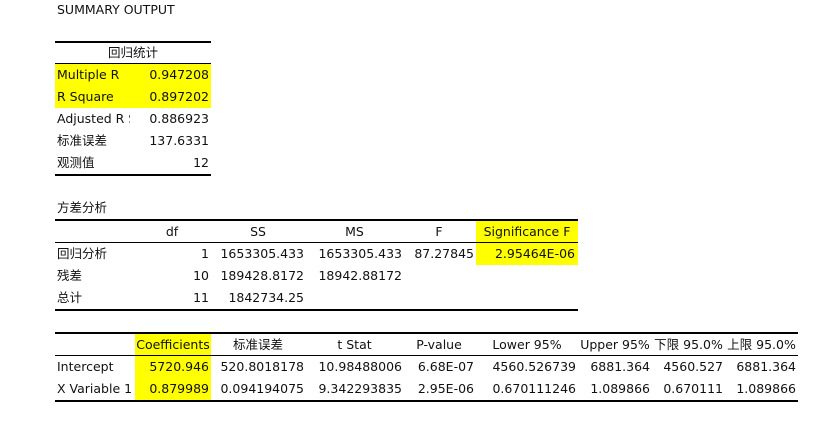  Describe the element at coordinates (615, 344) in the screenshot. I see `coef-header-upper-95: Upper 95%` at that location.